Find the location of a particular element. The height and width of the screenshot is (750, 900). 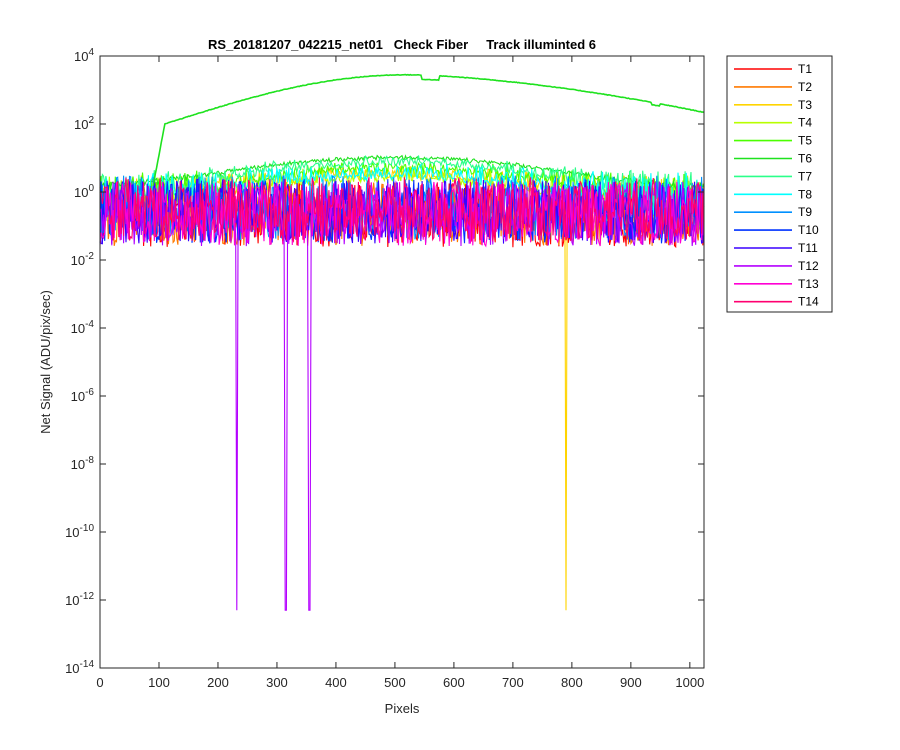

legend-label-T9: T9 is located at coordinates (805, 212).